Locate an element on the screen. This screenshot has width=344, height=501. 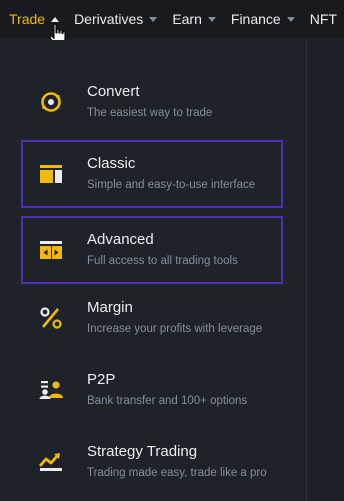
nav-item-label: Trade is located at coordinates (27, 19).